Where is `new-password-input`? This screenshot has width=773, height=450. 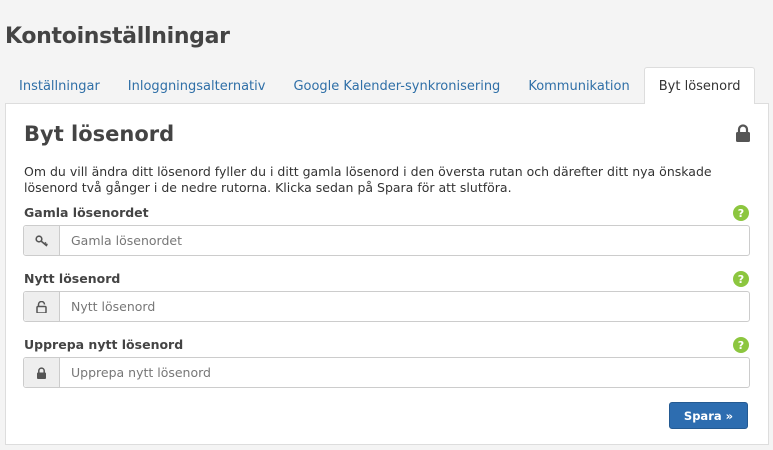 new-password-input is located at coordinates (404, 306).